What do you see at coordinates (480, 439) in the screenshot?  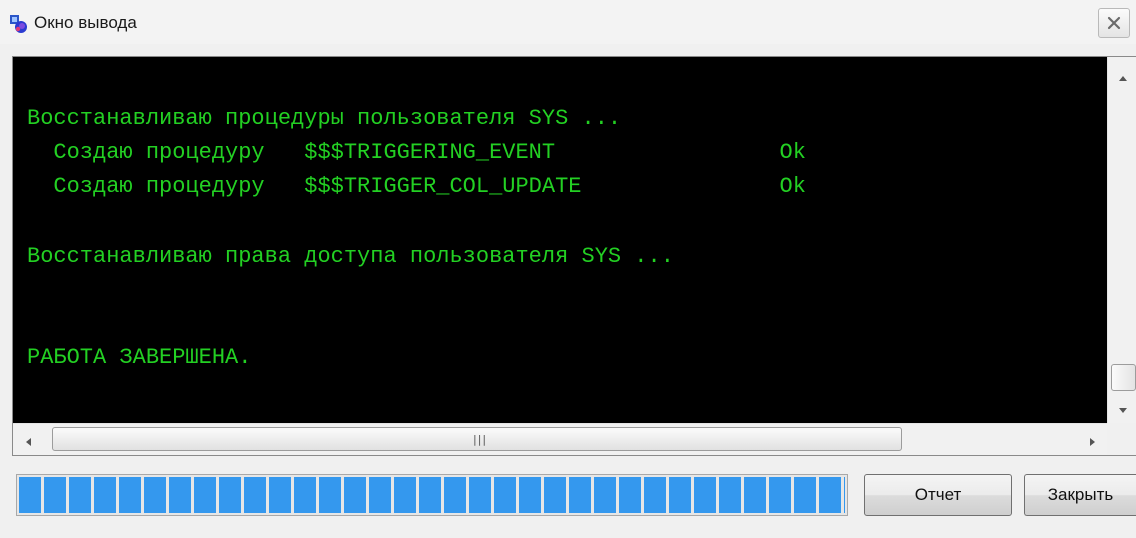 I see `grip-icon: |||` at bounding box center [480, 439].